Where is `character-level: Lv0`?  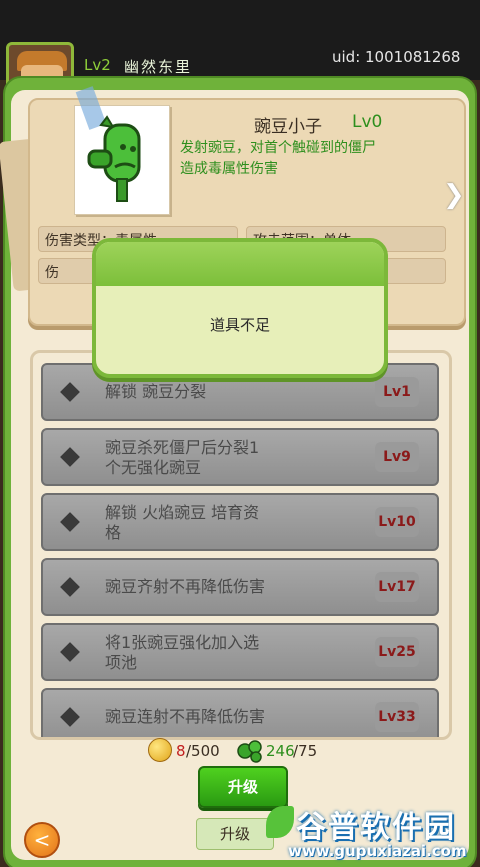 character-level: Lv0 is located at coordinates (367, 122).